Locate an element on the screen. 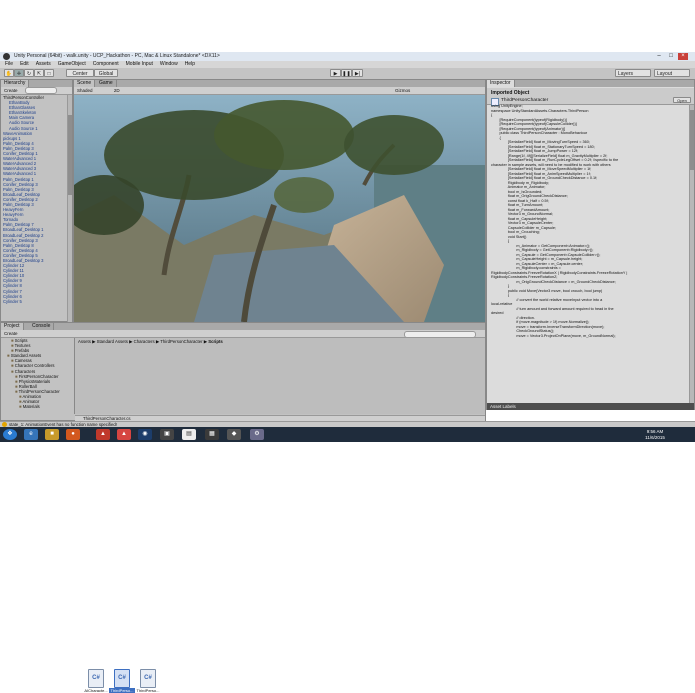  breadcrumb-item: Standard Assets is located at coordinates (112, 341).